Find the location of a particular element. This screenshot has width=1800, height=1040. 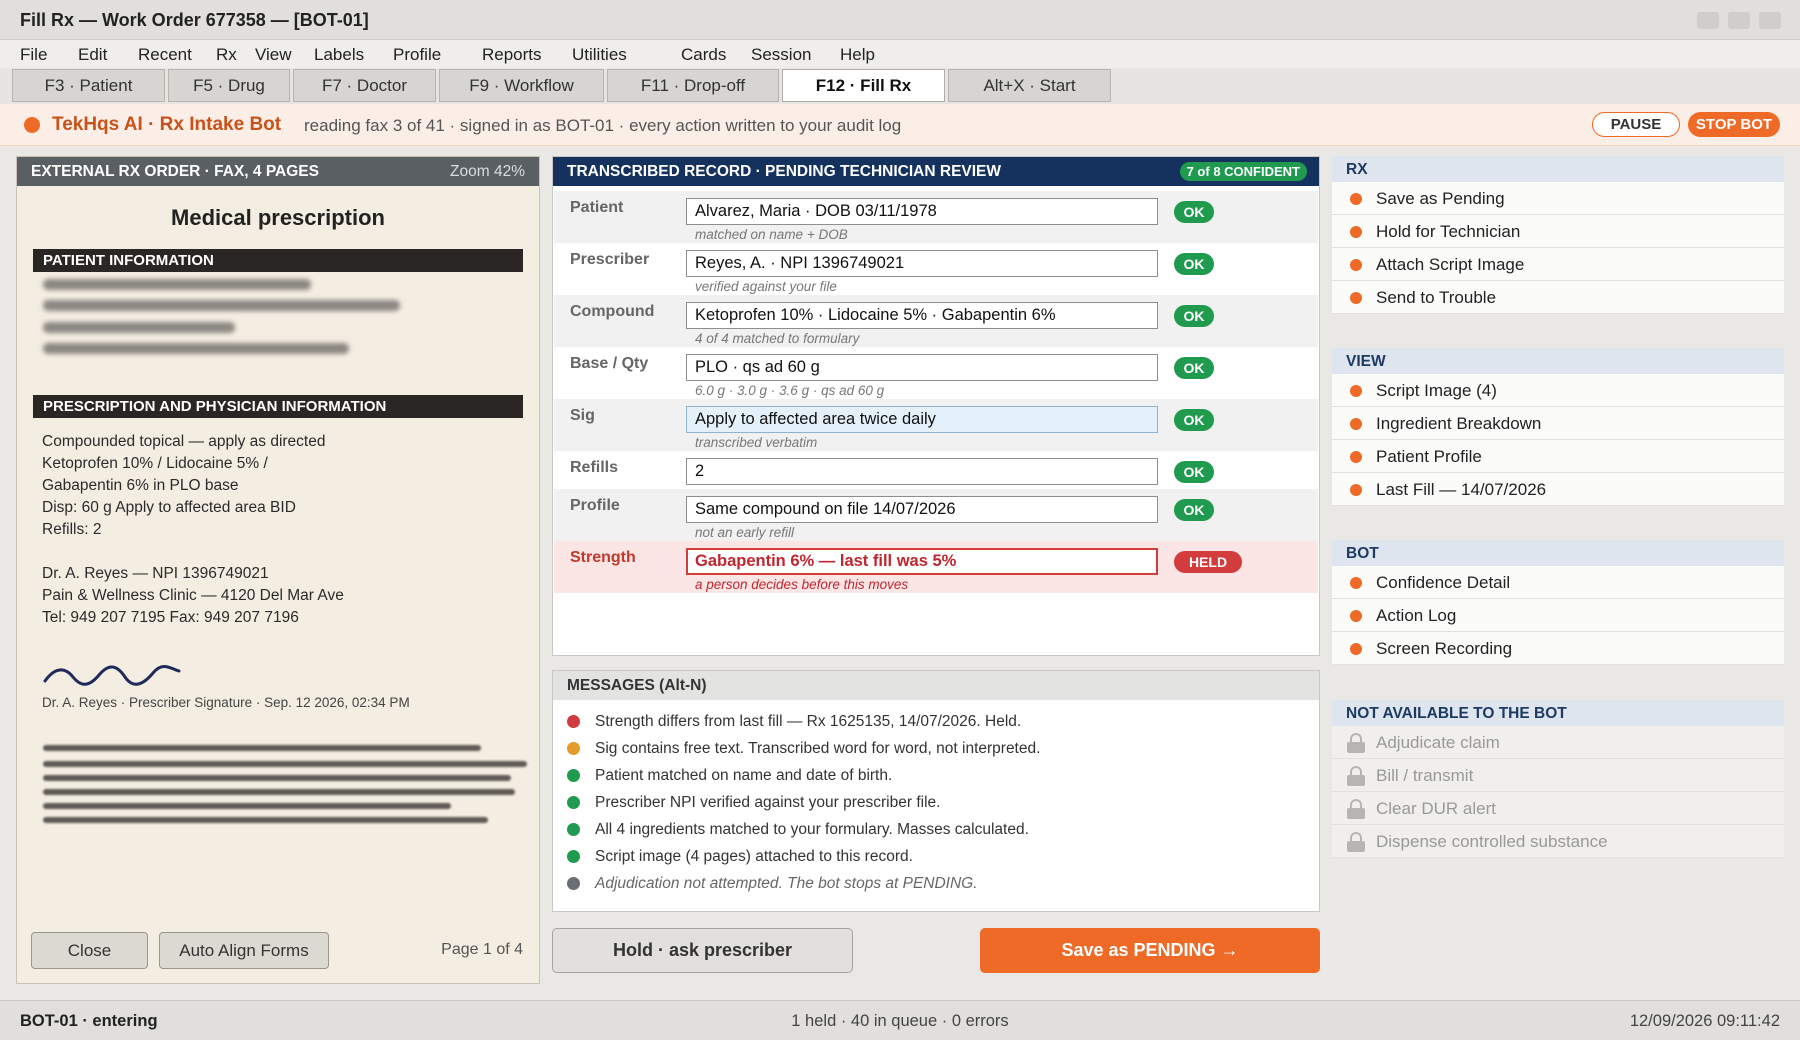

sidebar-item-hold-for-technician: Hold for Technician is located at coordinates (1558, 231).